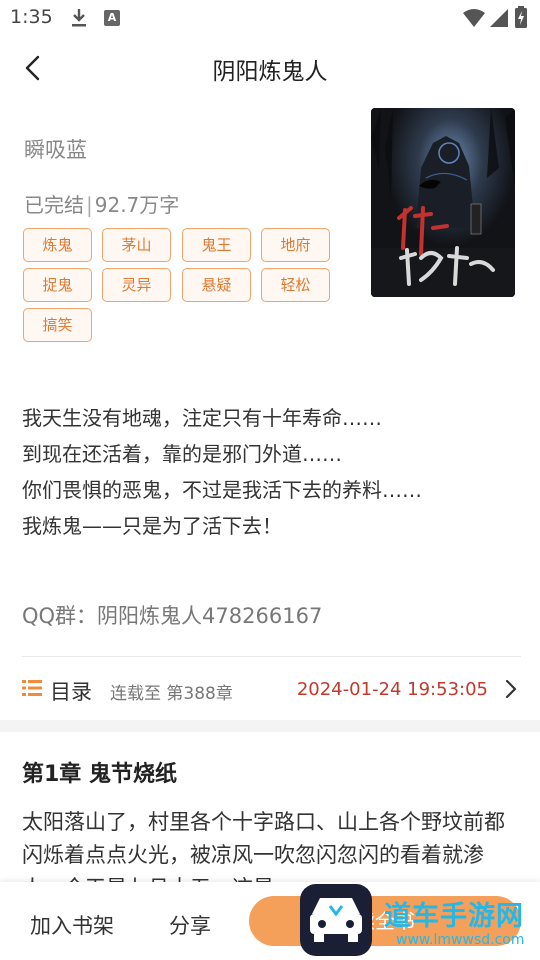 This screenshot has width=540, height=960. Describe the element at coordinates (31, 17) in the screenshot. I see `status-time: 1:35` at that location.